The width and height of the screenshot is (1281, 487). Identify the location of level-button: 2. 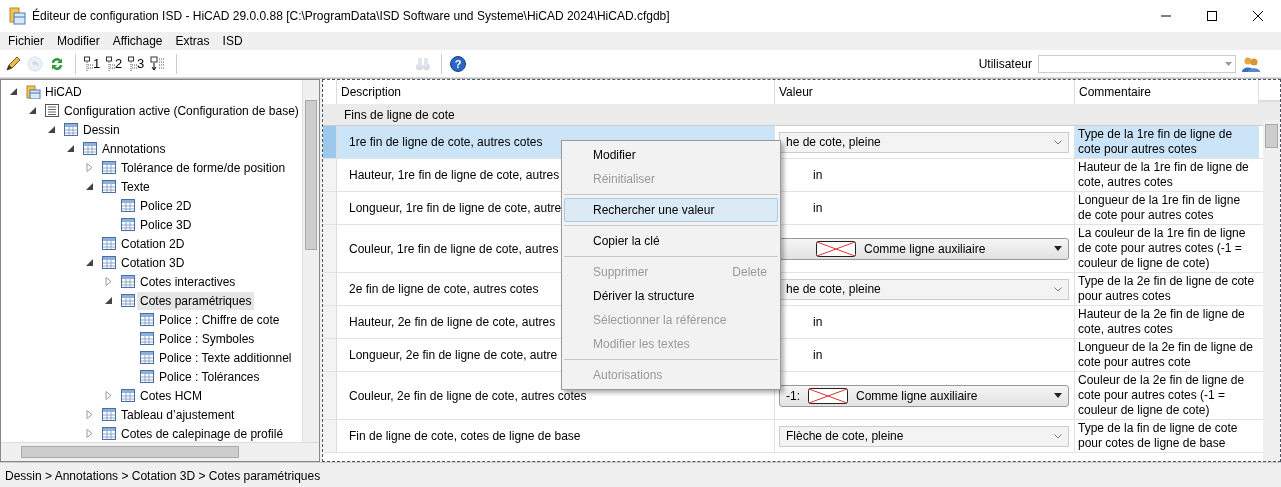
(115, 63).